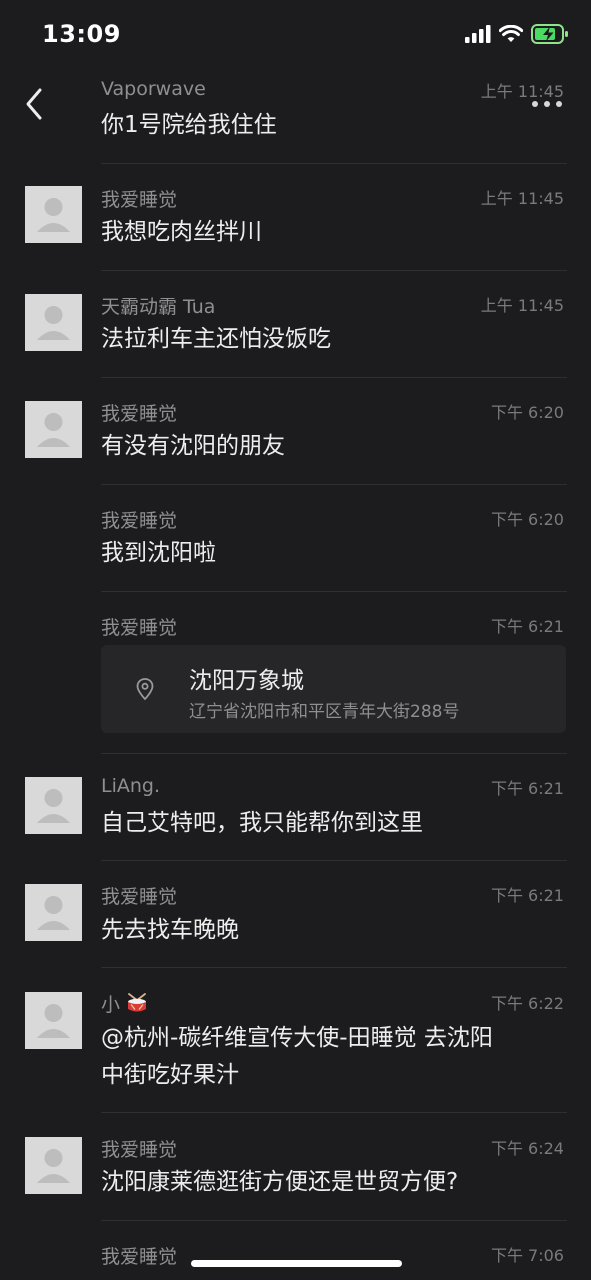 This screenshot has width=591, height=1280. What do you see at coordinates (527, 1255) in the screenshot?
I see `message-time: 下午 7:06` at bounding box center [527, 1255].